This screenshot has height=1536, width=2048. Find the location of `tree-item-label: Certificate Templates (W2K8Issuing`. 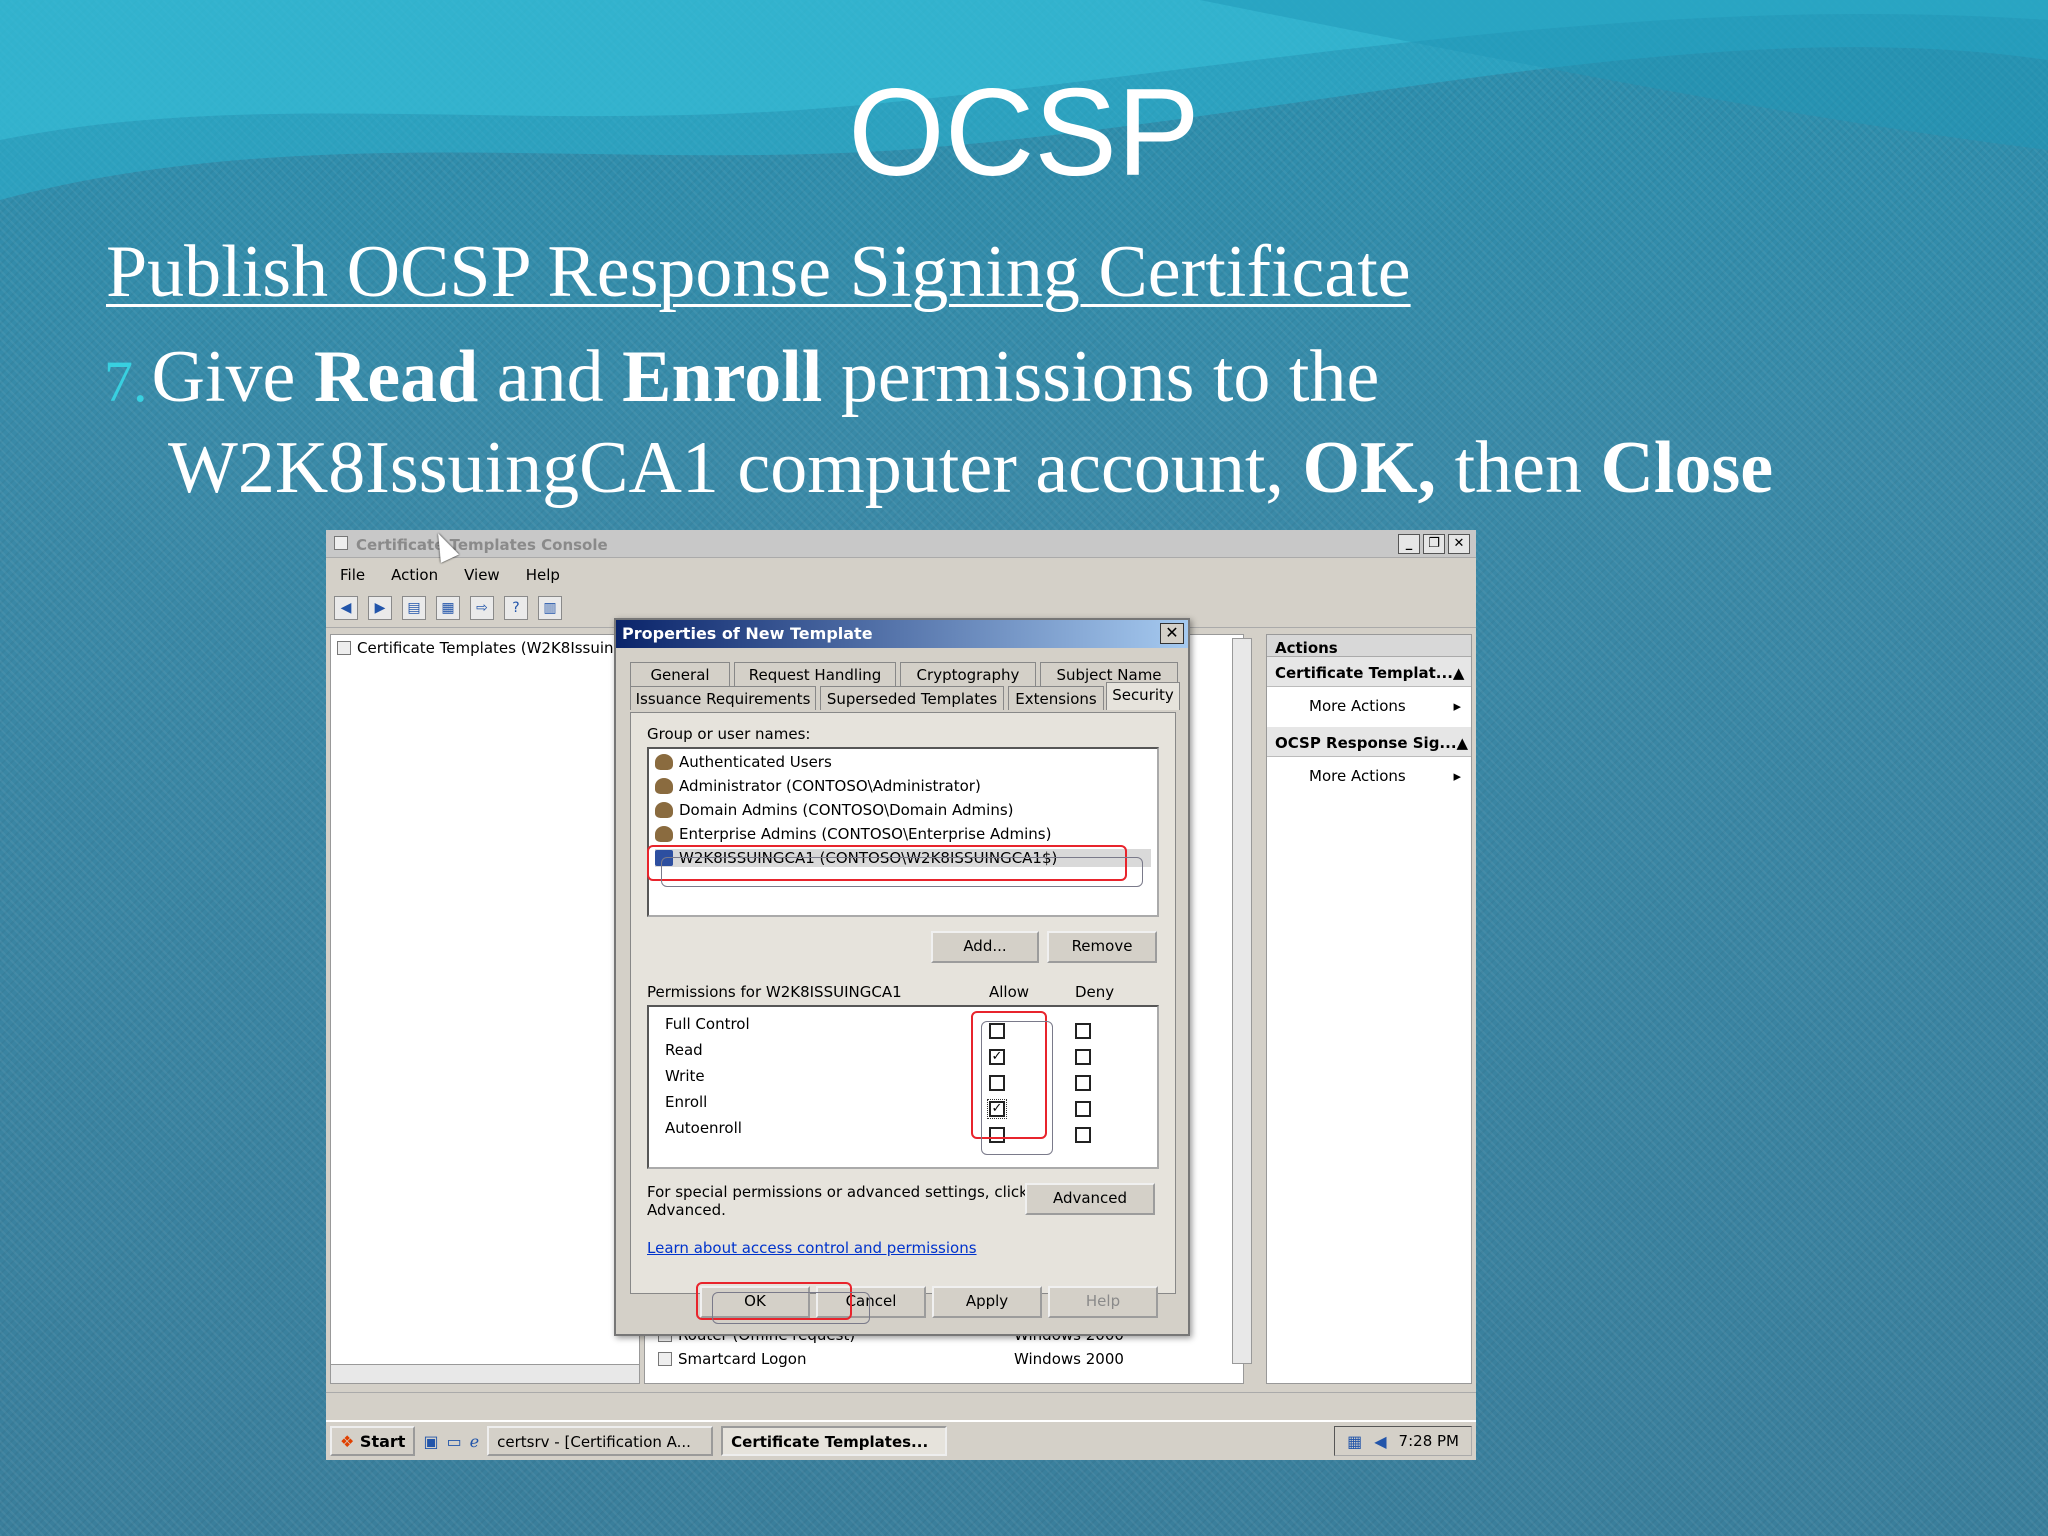

tree-item-label: Certificate Templates (W2K8Issuing is located at coordinates (490, 648).